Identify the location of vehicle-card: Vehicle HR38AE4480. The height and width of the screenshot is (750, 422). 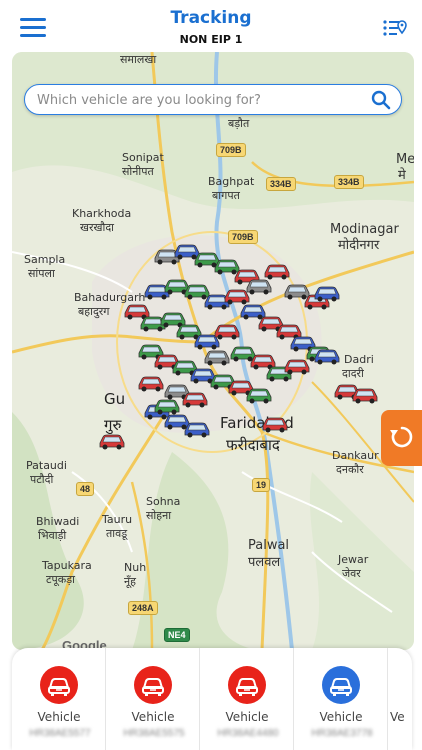
(247, 699).